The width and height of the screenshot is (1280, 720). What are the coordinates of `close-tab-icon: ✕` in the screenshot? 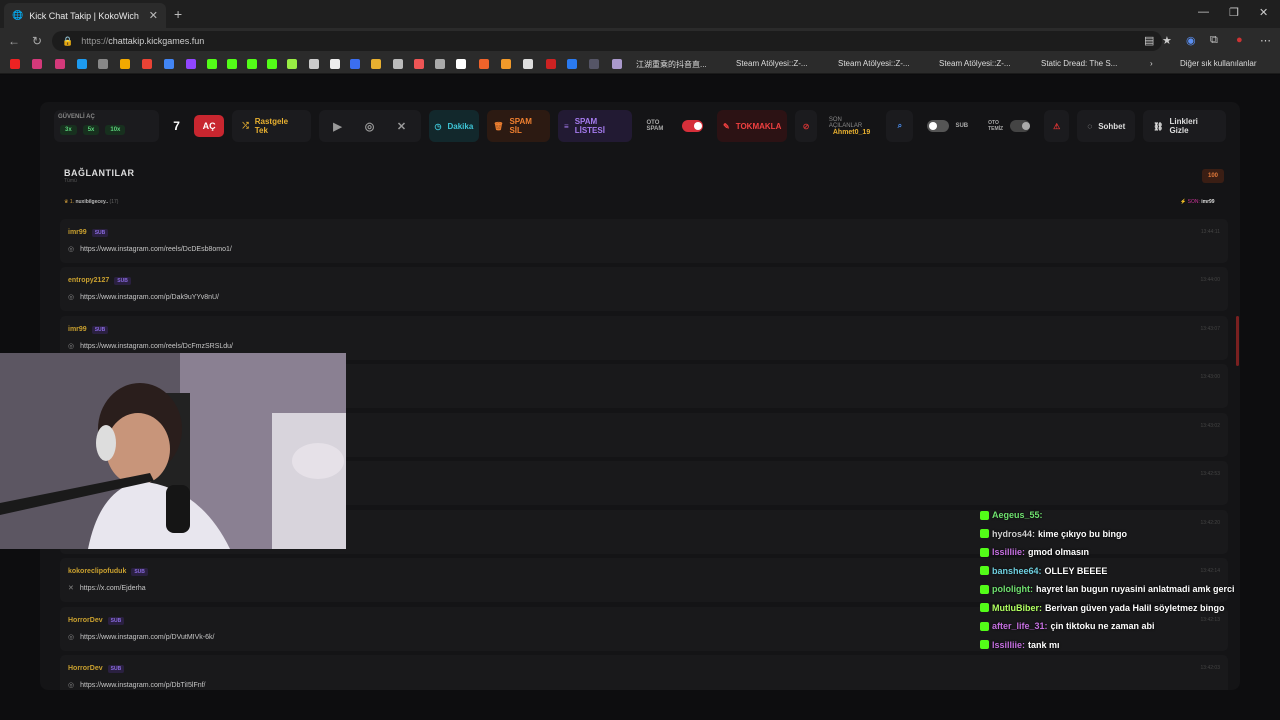 It's located at (153, 15).